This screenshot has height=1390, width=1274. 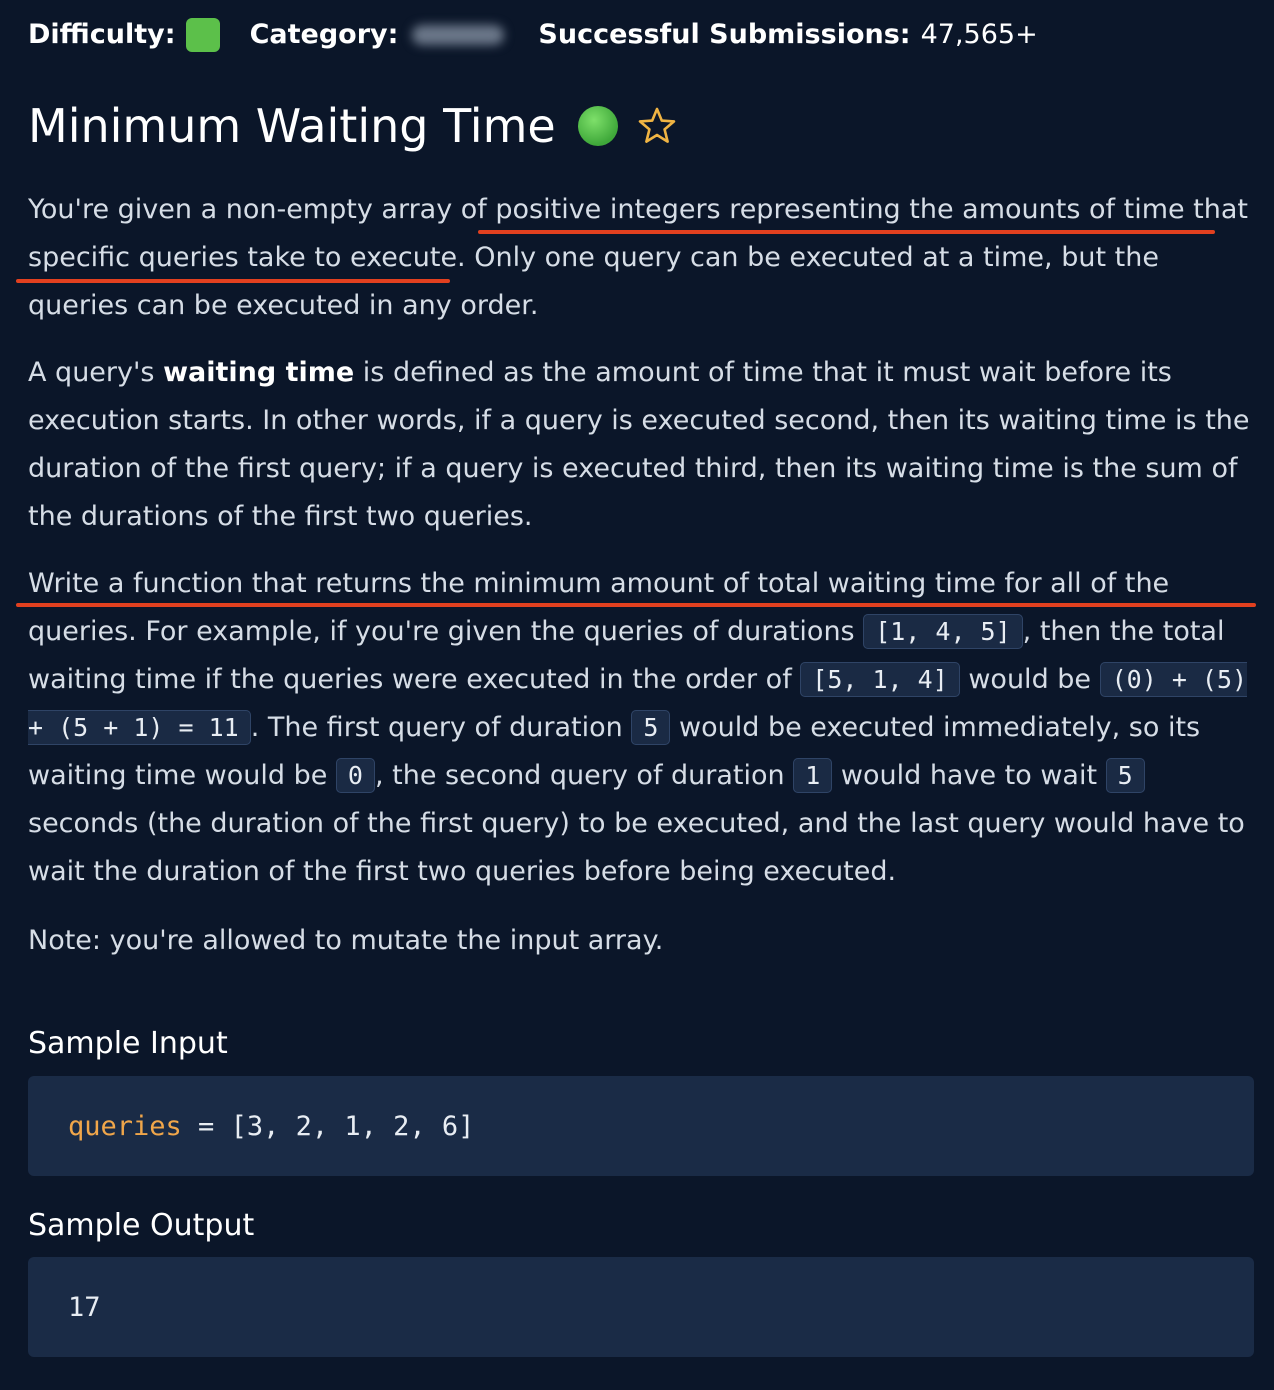 I want to click on text: . The first query of duration, so click(x=441, y=727).